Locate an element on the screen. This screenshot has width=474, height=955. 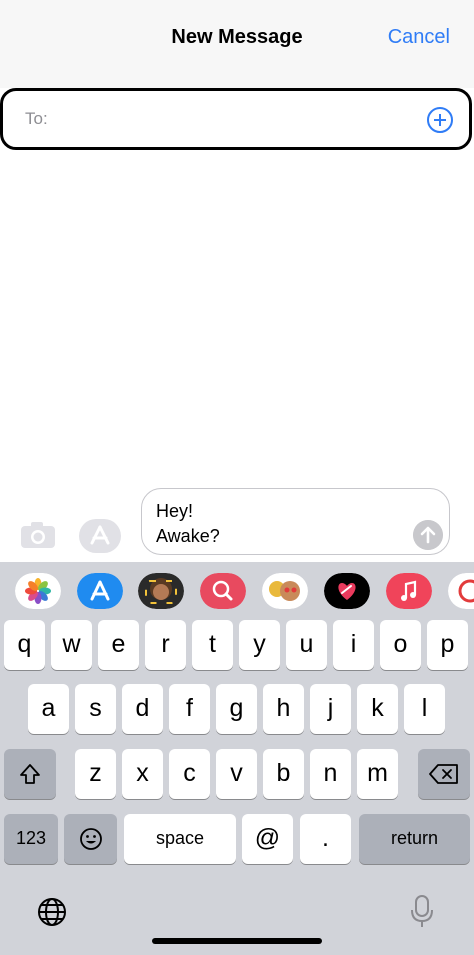
key-q: q is located at coordinates (24, 645).